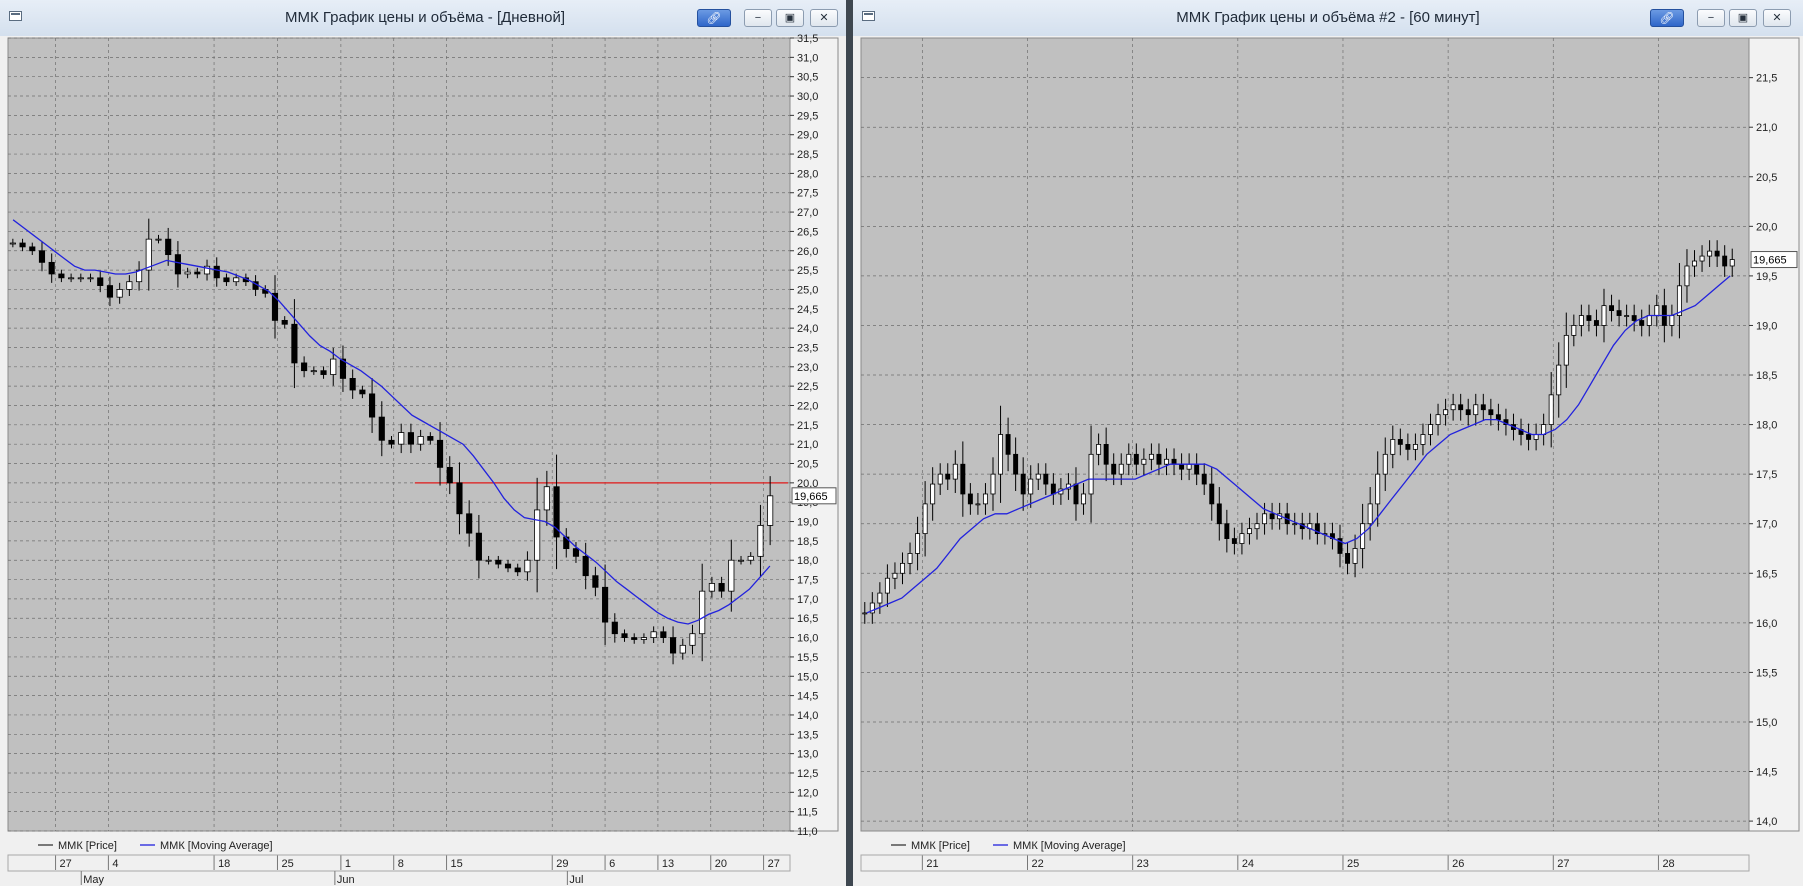  Describe the element at coordinates (807, 600) in the screenshot. I see `y-tick-label: 17,0` at that location.